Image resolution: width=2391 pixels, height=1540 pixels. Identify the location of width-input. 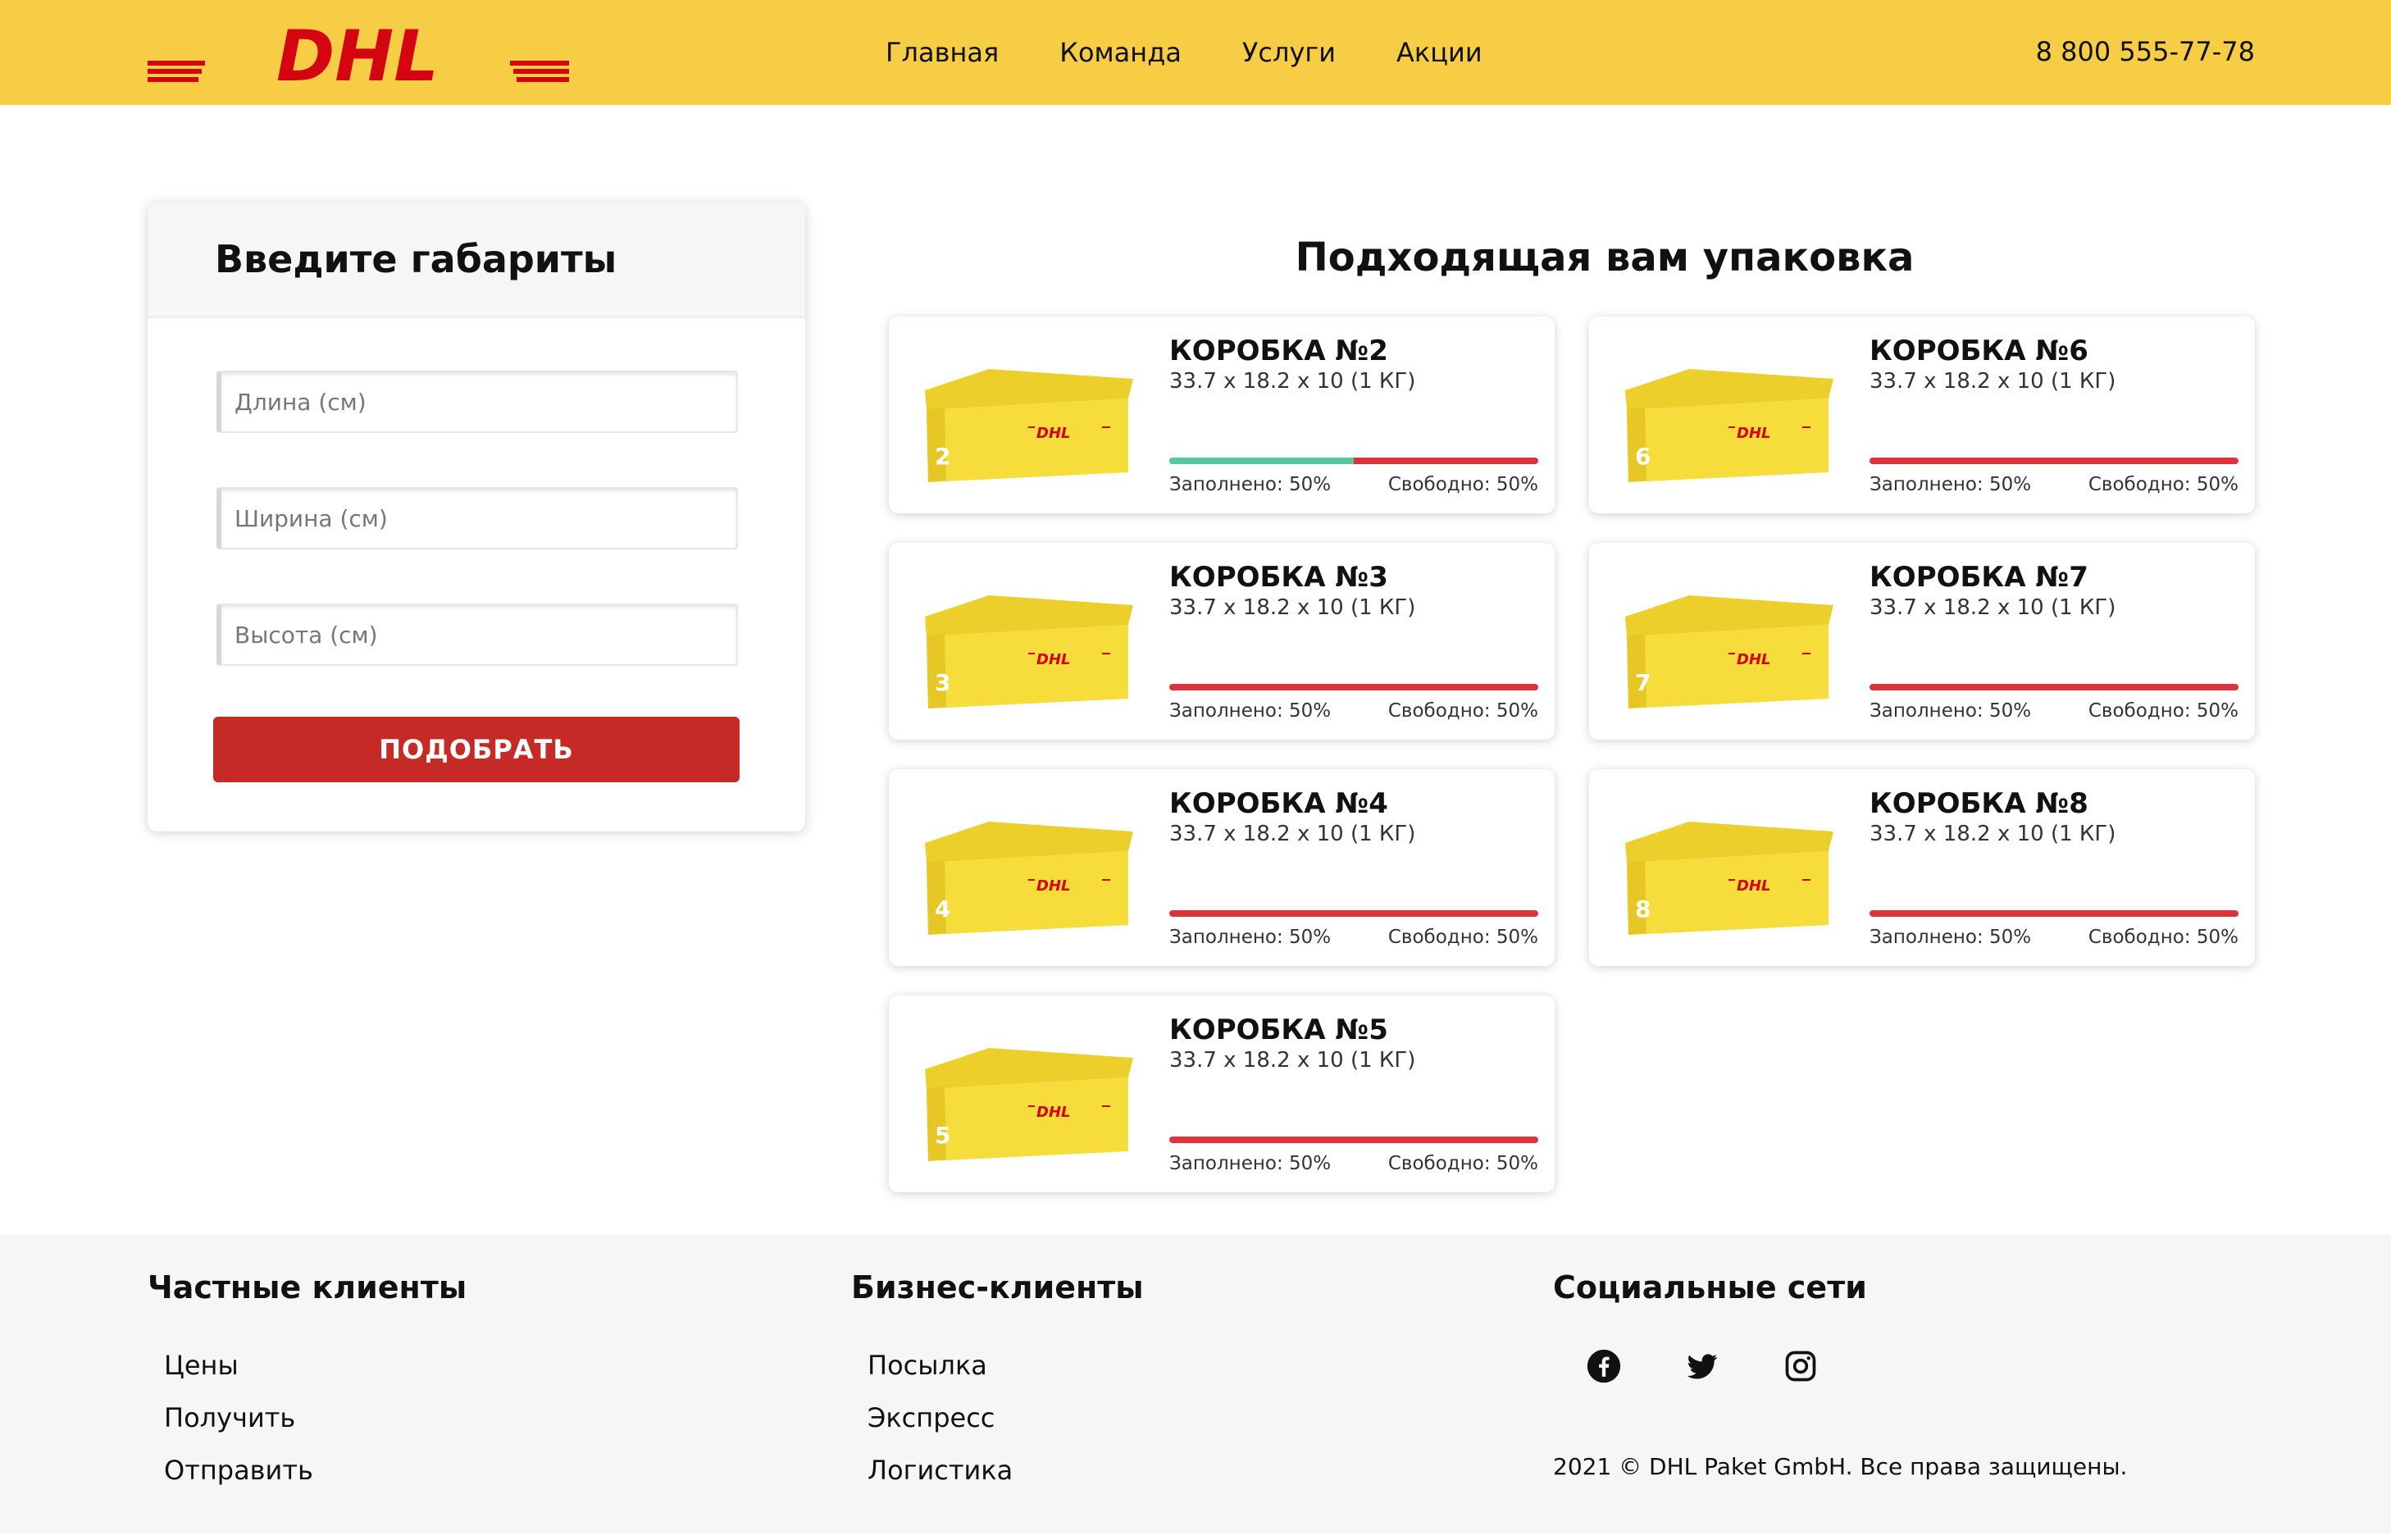
(477, 518).